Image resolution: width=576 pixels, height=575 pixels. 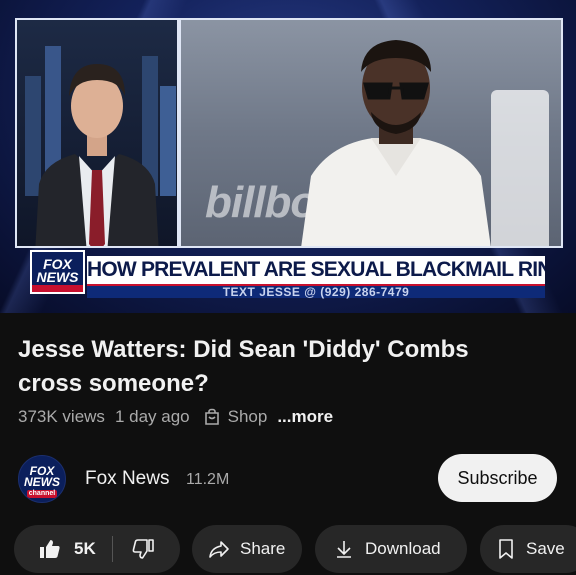 I want to click on channel-avatar: FOX NEWS channel, so click(x=42, y=479).